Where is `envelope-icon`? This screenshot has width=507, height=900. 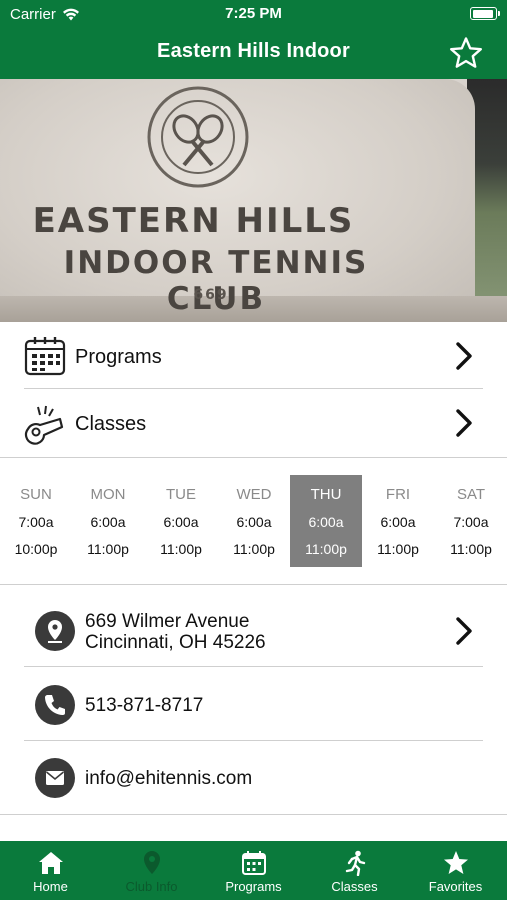
envelope-icon is located at coordinates (55, 778).